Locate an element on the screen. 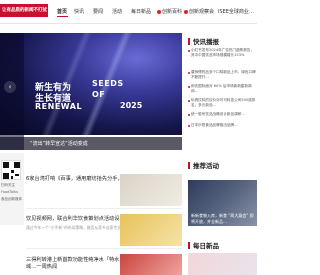  qr-label-1: 扫码关注 is located at coordinates (8, 185).